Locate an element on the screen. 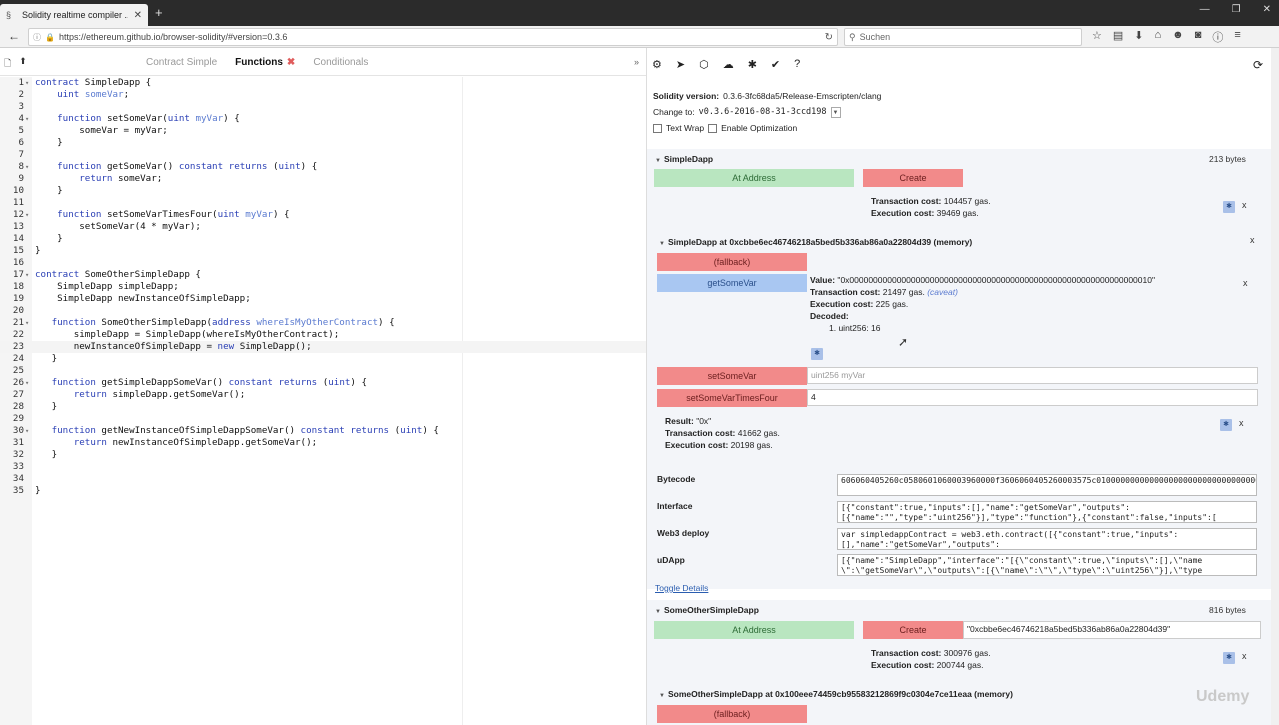 Image resolution: width=1279 pixels, height=725 pixels. browser-tab: § Solidity realtime compiler ... ✕ is located at coordinates (74, 15).